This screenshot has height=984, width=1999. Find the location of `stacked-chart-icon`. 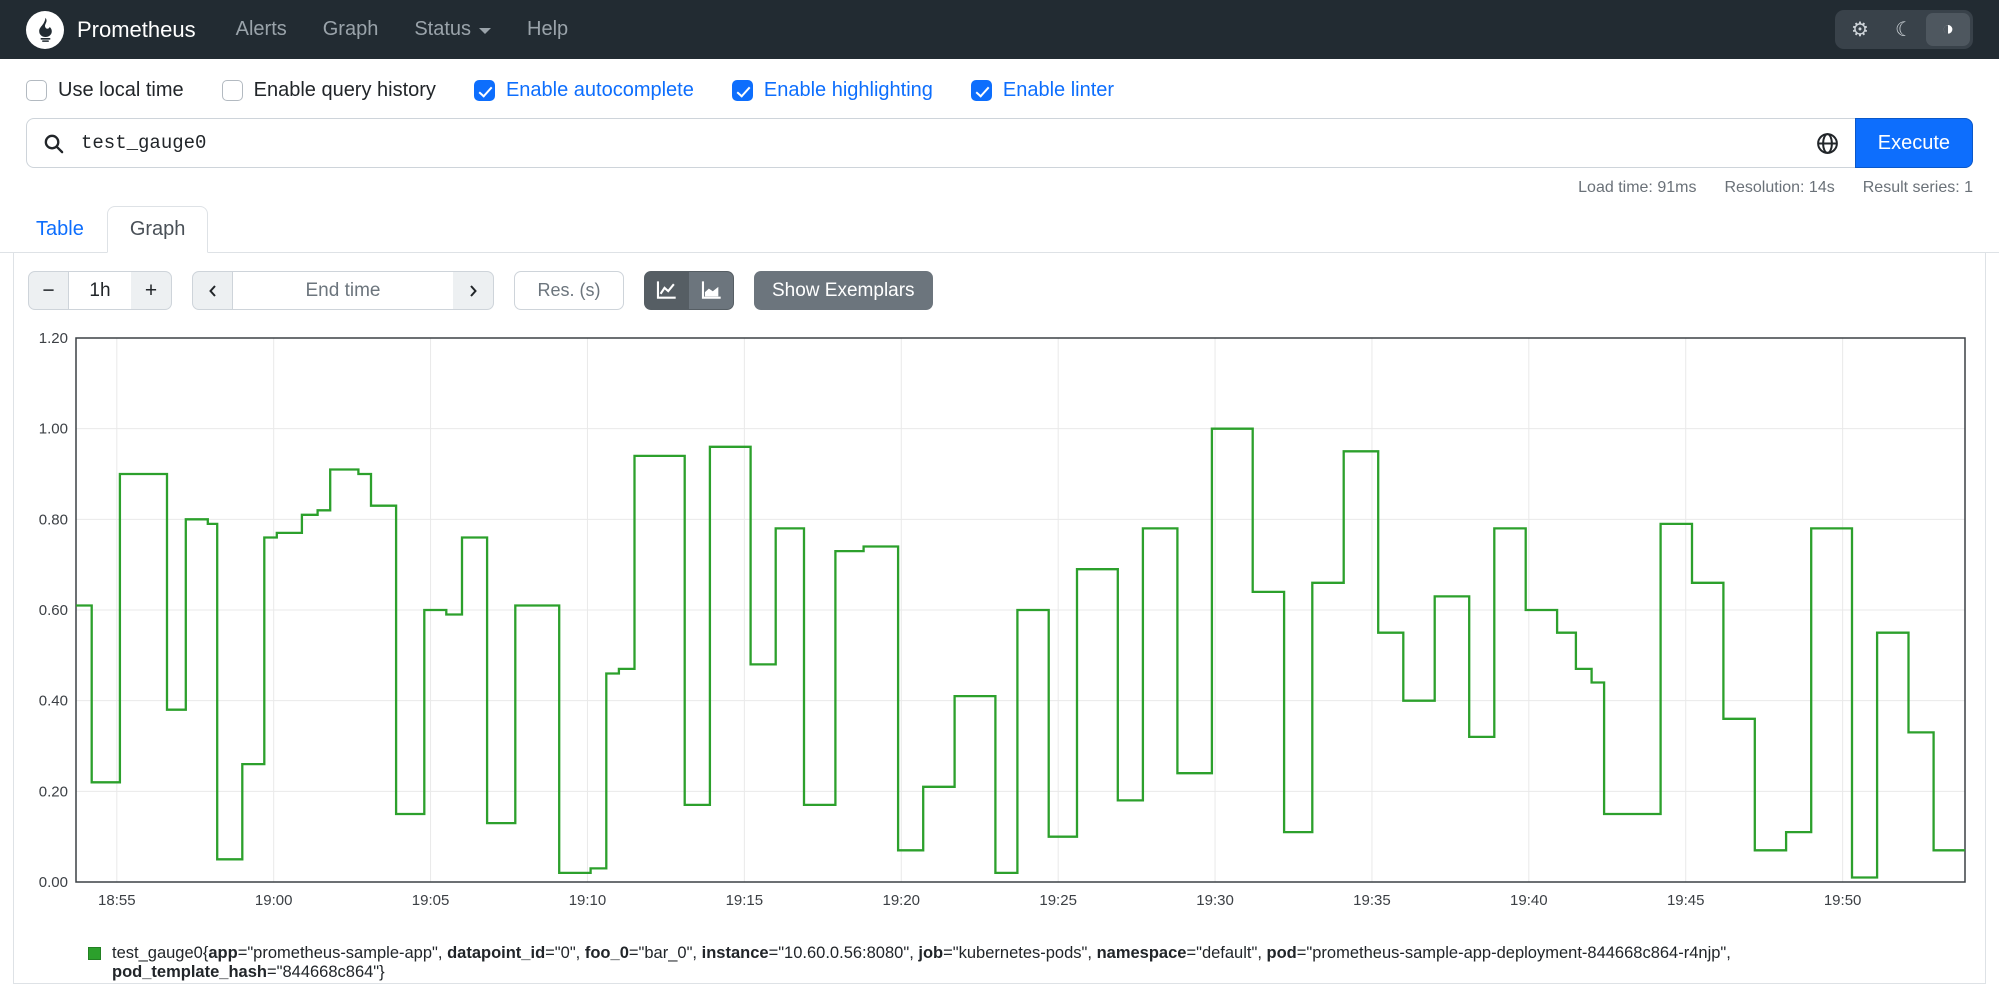

stacked-chart-icon is located at coordinates (711, 290).